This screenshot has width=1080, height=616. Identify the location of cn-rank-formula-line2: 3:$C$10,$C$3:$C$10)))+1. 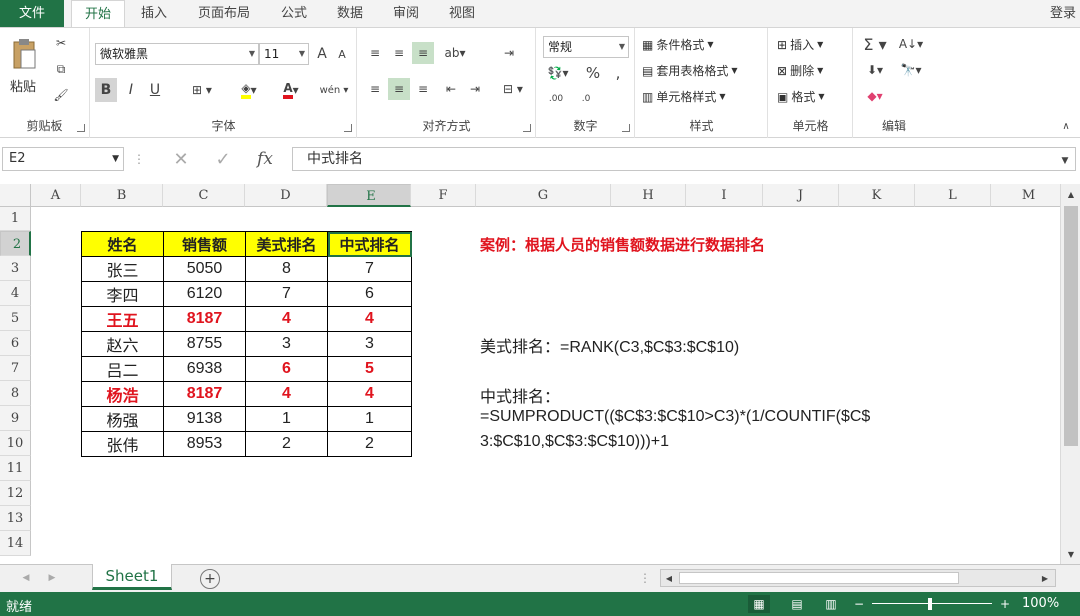
(574, 442).